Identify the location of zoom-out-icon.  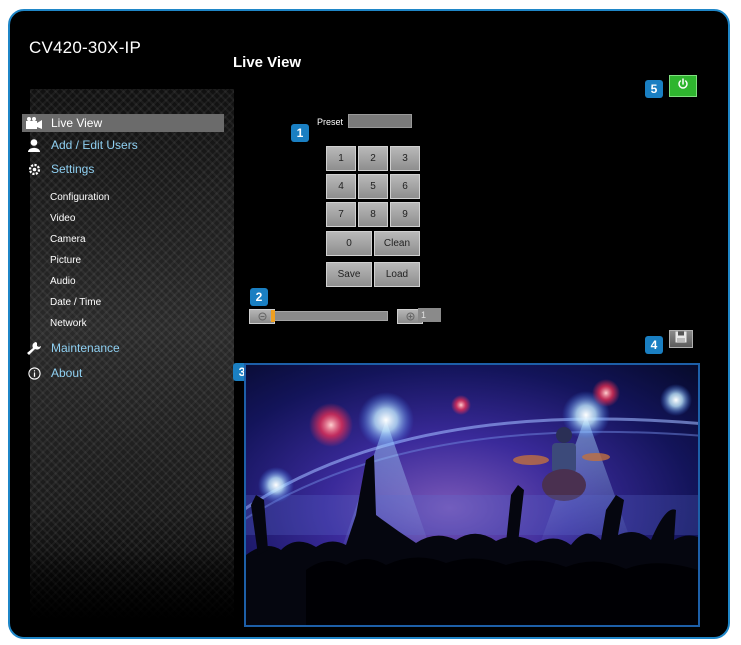
(262, 317).